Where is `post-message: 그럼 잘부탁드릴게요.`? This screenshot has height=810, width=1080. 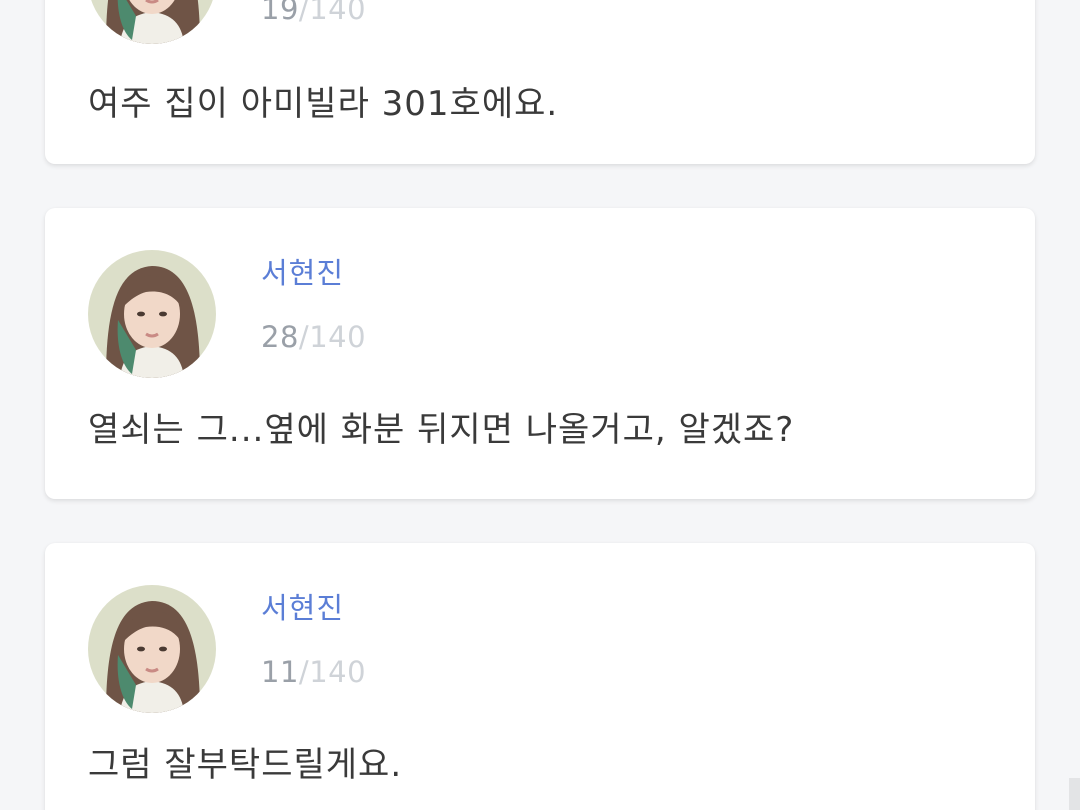
post-message: 그럼 잘부탁드릴게요. is located at coordinates (245, 765).